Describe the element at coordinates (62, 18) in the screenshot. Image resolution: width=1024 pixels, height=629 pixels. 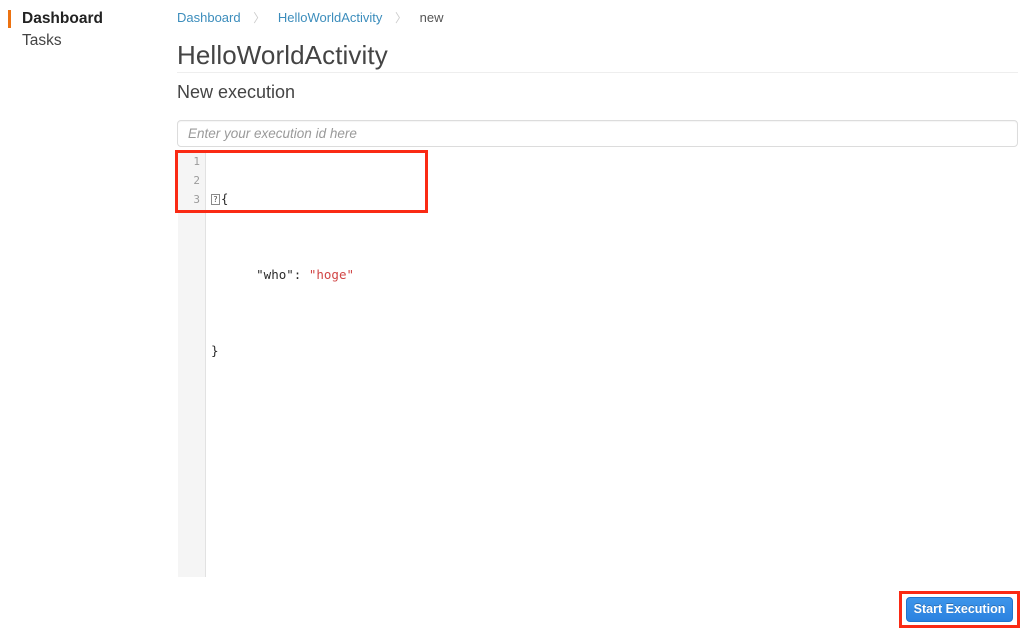
I see `sidebar-item-label: Dashboard` at that location.